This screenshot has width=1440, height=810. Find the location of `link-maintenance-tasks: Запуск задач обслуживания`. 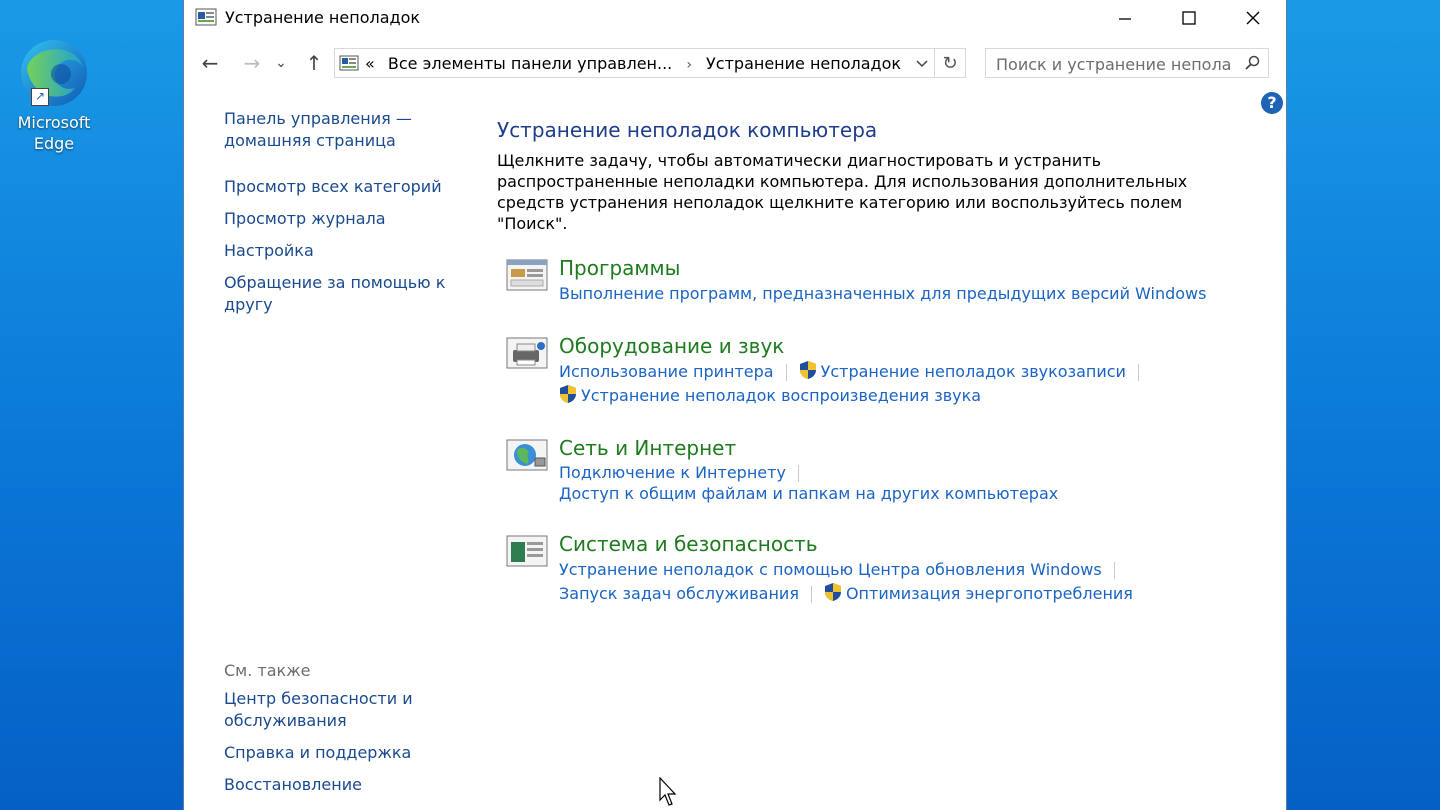

link-maintenance-tasks: Запуск задач обслуживания is located at coordinates (679, 593).